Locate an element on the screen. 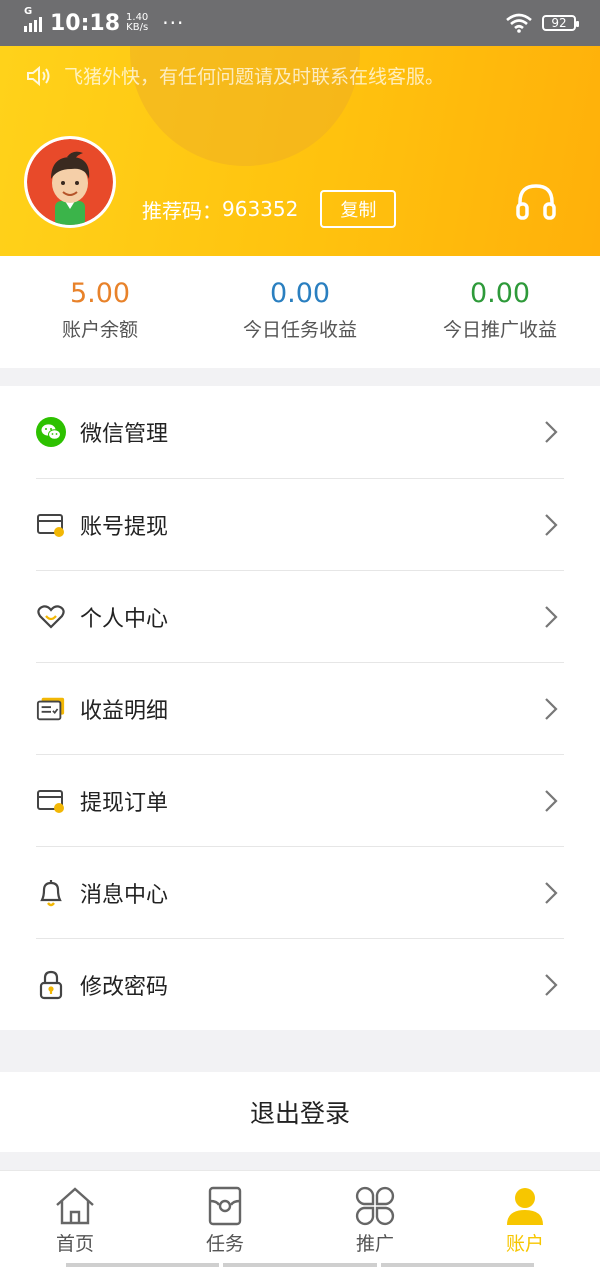  stats-panel: 5.00 账户余额 0.00 今日任务收益 0.00 今日推广收益 is located at coordinates (300, 312).